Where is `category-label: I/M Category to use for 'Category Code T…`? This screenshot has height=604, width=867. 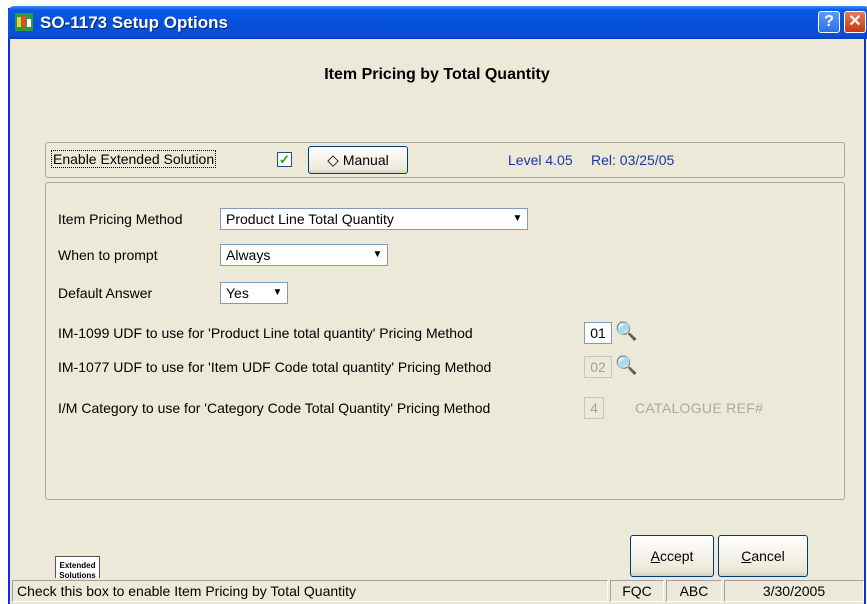 category-label: I/M Category to use for 'Category Code T… is located at coordinates (274, 408).